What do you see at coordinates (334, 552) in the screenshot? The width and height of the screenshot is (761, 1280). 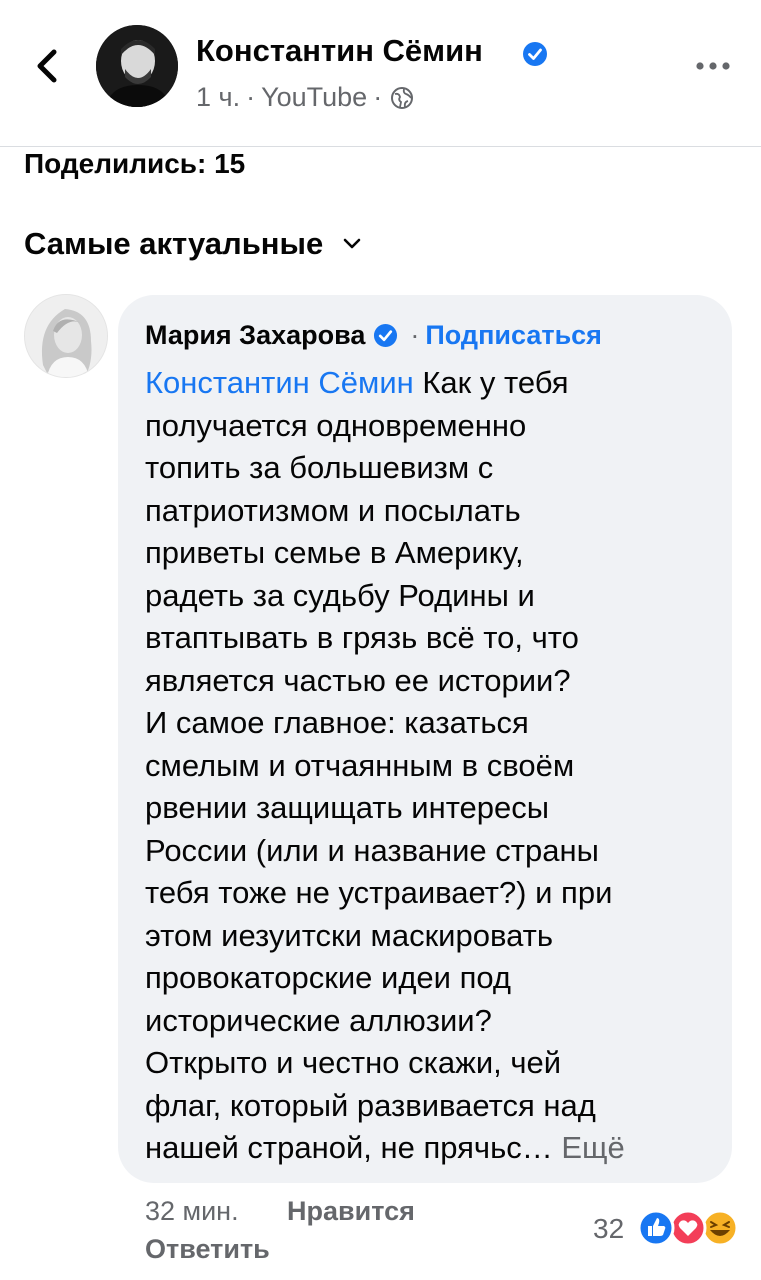 I see `comment-line: приветы семье в Америку,` at bounding box center [334, 552].